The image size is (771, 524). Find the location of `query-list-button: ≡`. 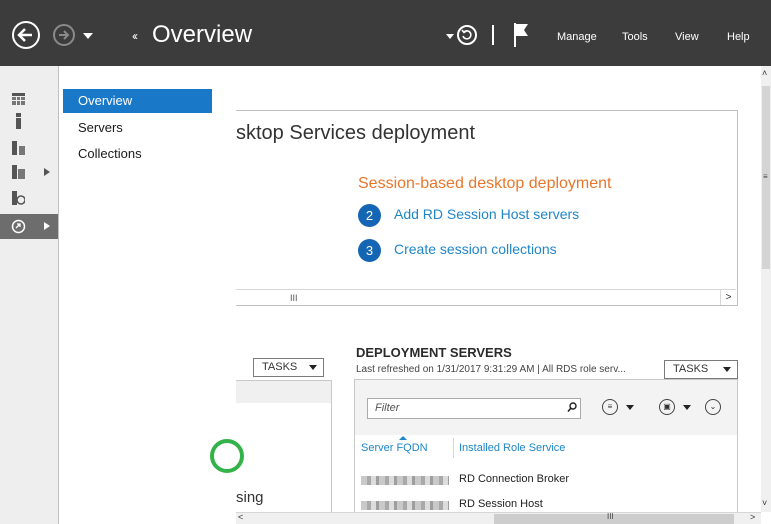

query-list-button: ≡ is located at coordinates (610, 407).